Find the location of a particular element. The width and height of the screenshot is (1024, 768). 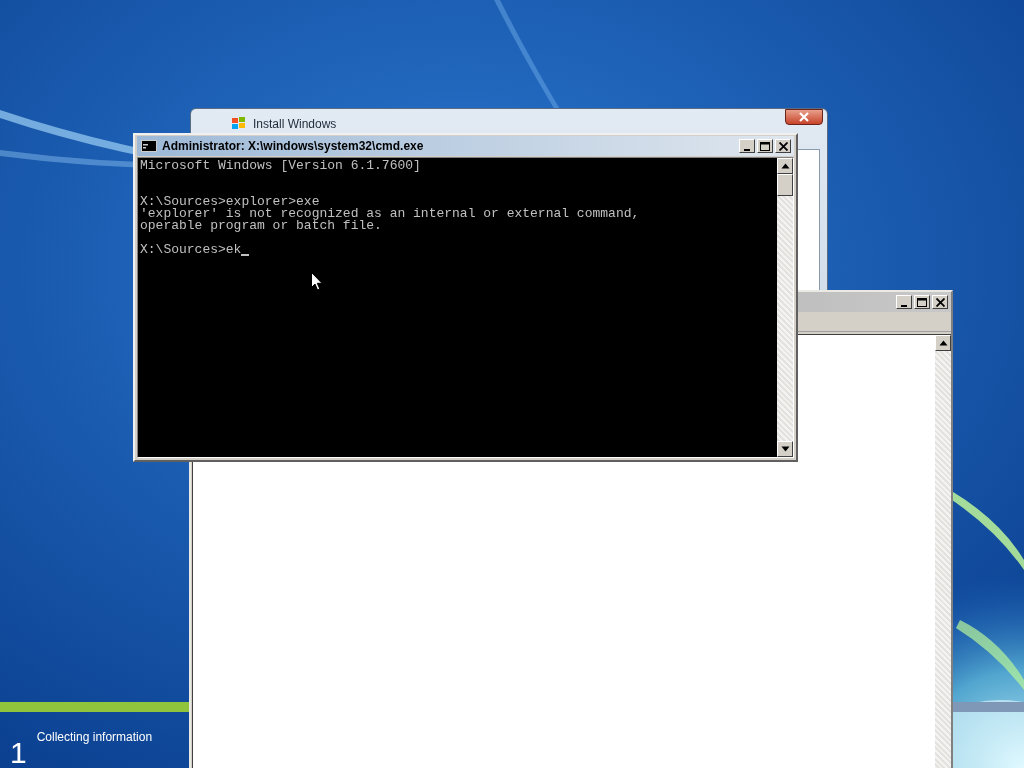

text-cursor is located at coordinates (245, 255).